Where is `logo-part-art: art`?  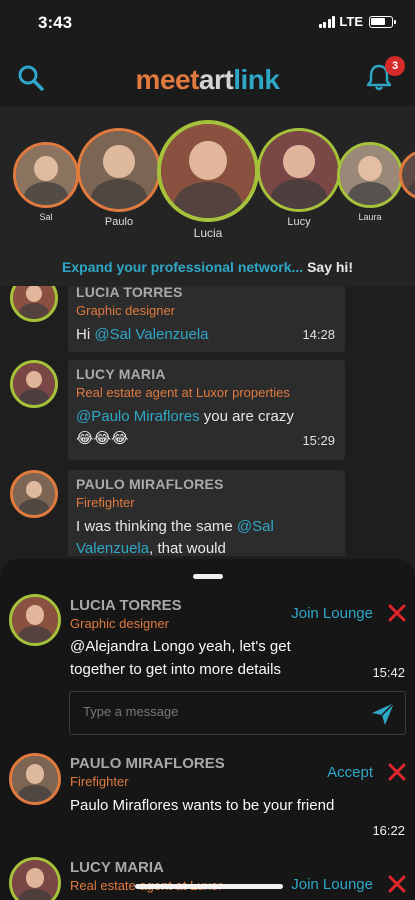 logo-part-art: art is located at coordinates (216, 79).